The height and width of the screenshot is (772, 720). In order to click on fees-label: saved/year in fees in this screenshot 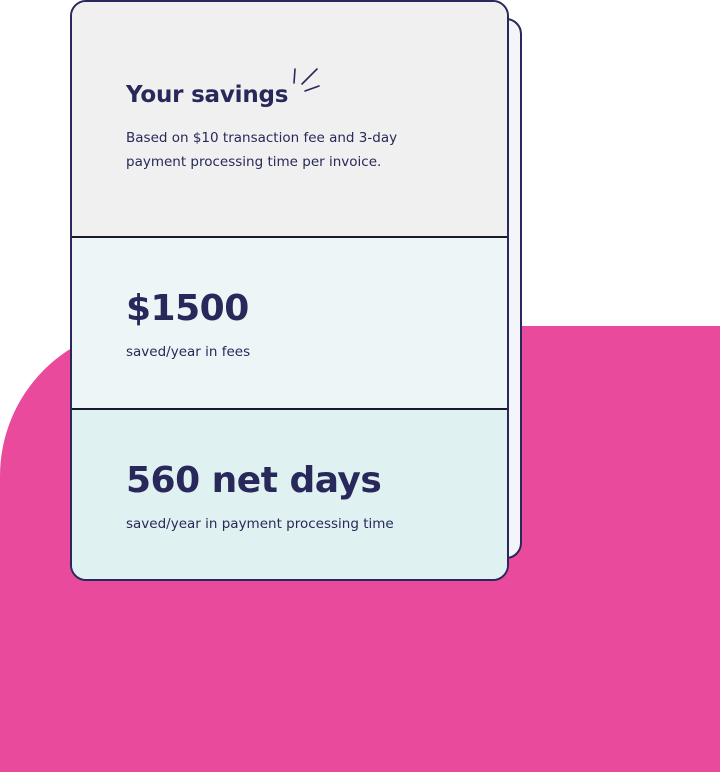, I will do `click(188, 352)`.